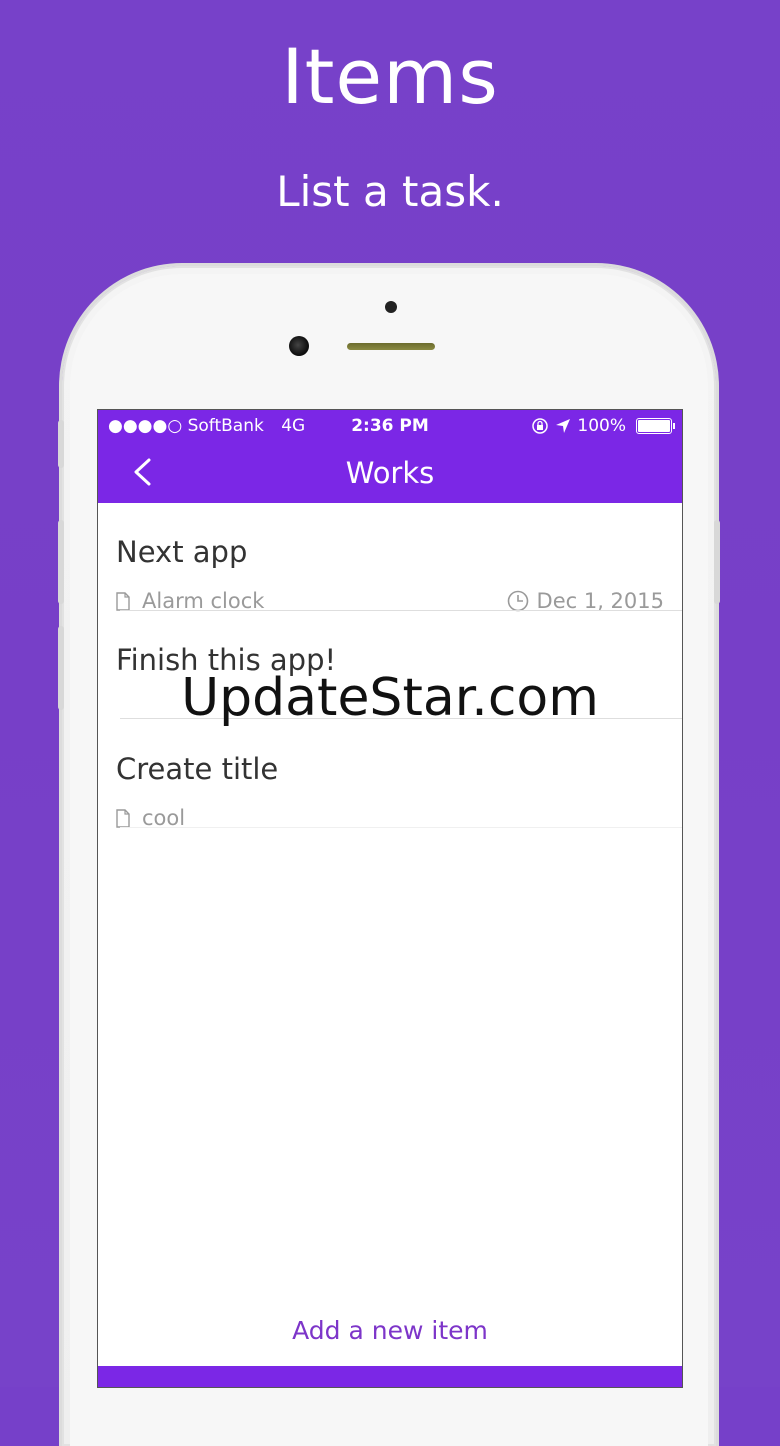  I want to click on nav-bar: Works, so click(390, 472).